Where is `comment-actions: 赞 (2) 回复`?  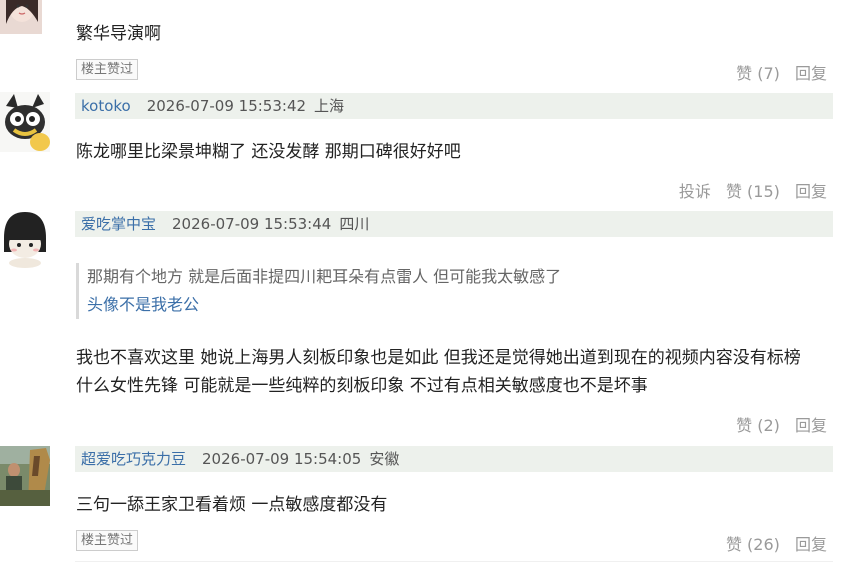 comment-actions: 赞 (2) 回复 is located at coordinates (776, 424).